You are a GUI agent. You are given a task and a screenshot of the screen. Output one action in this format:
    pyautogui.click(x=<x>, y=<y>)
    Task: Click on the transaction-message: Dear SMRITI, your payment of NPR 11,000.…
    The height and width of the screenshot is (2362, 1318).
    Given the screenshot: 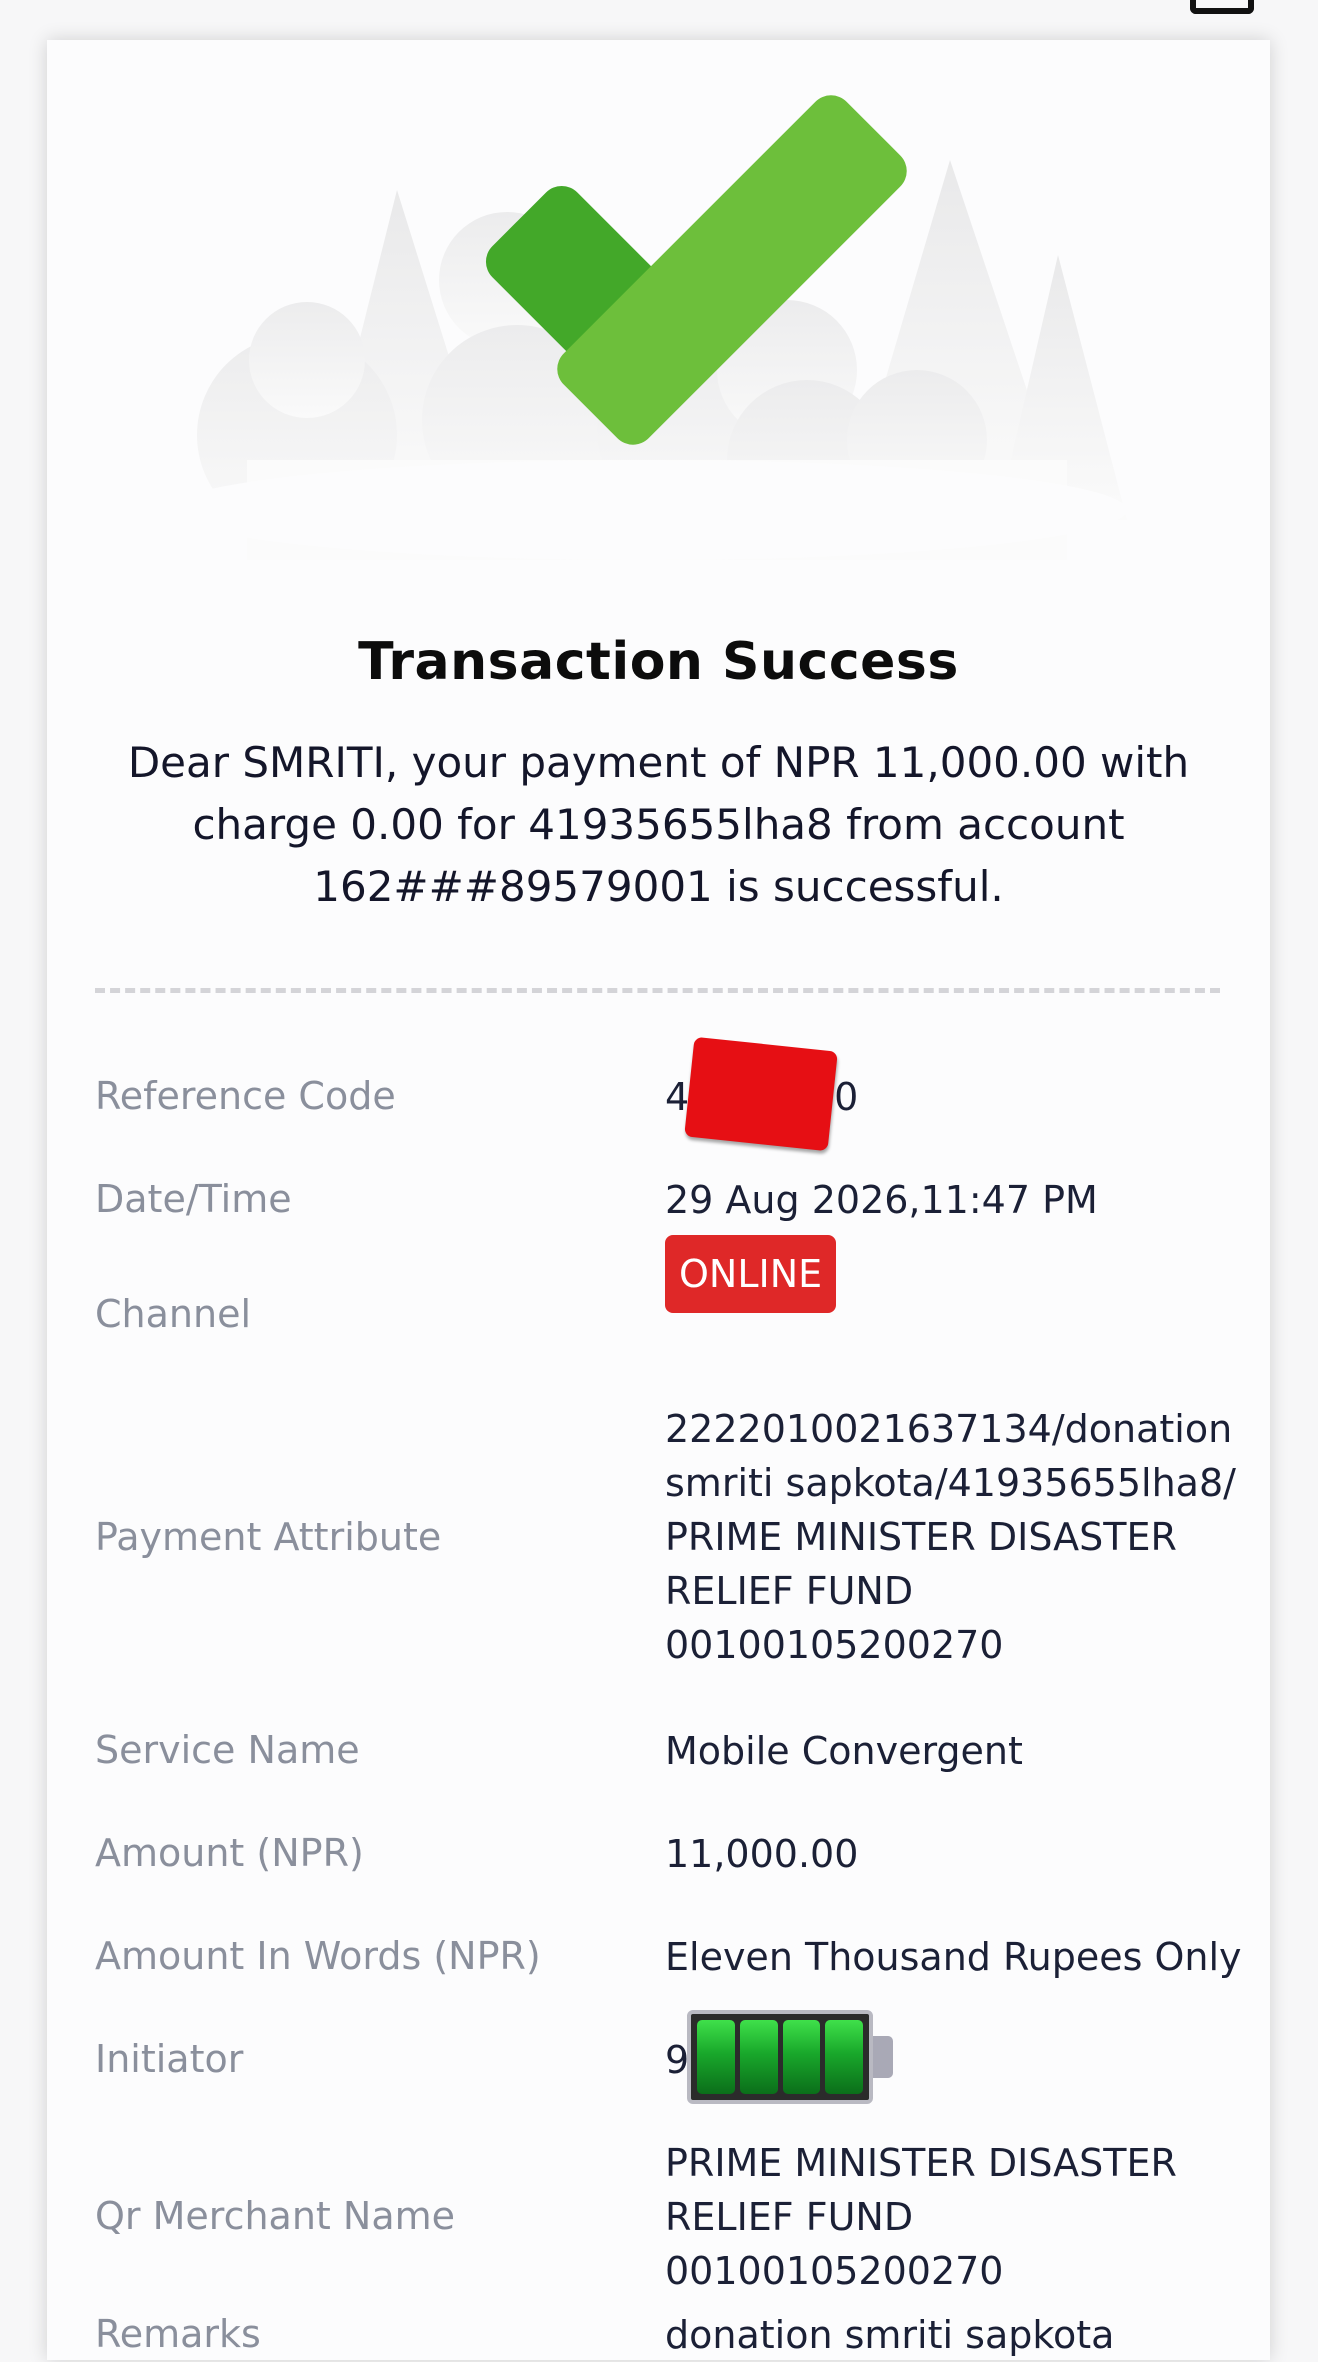 What is the action you would take?
    pyautogui.click(x=658, y=824)
    